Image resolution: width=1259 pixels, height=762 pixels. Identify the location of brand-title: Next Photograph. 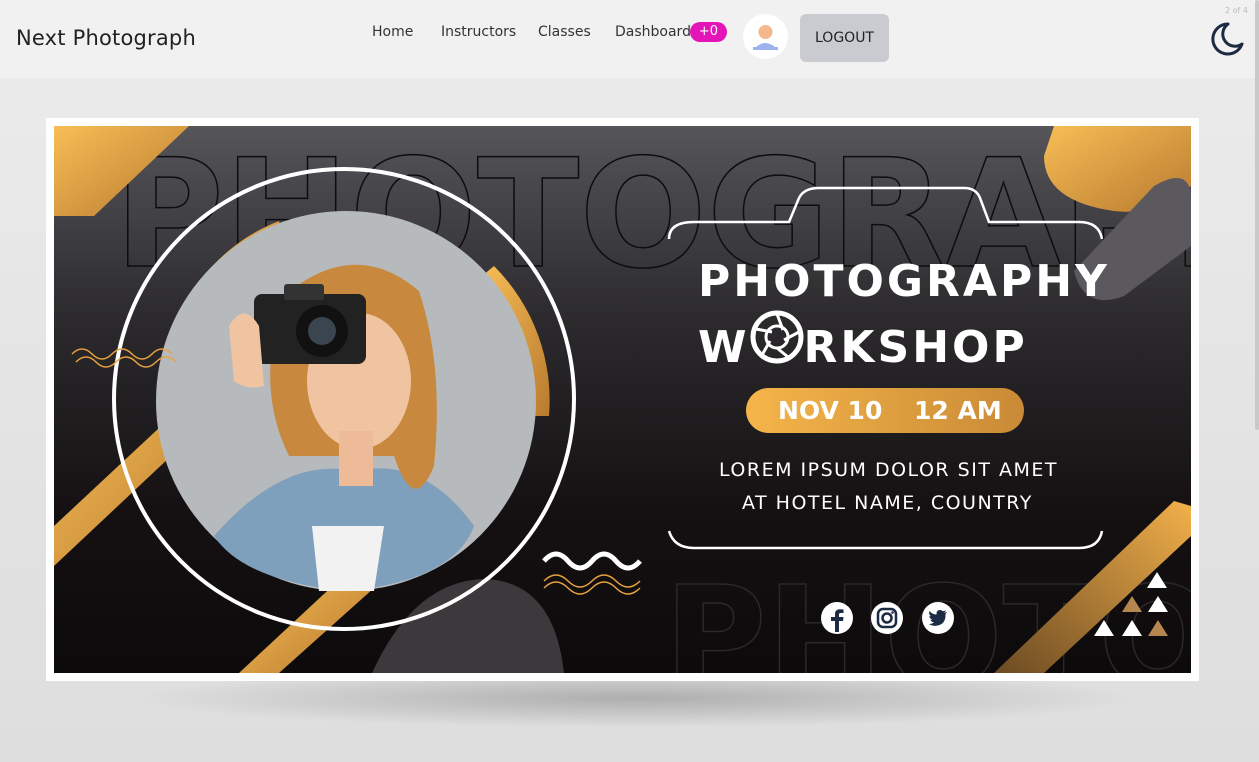
(106, 38).